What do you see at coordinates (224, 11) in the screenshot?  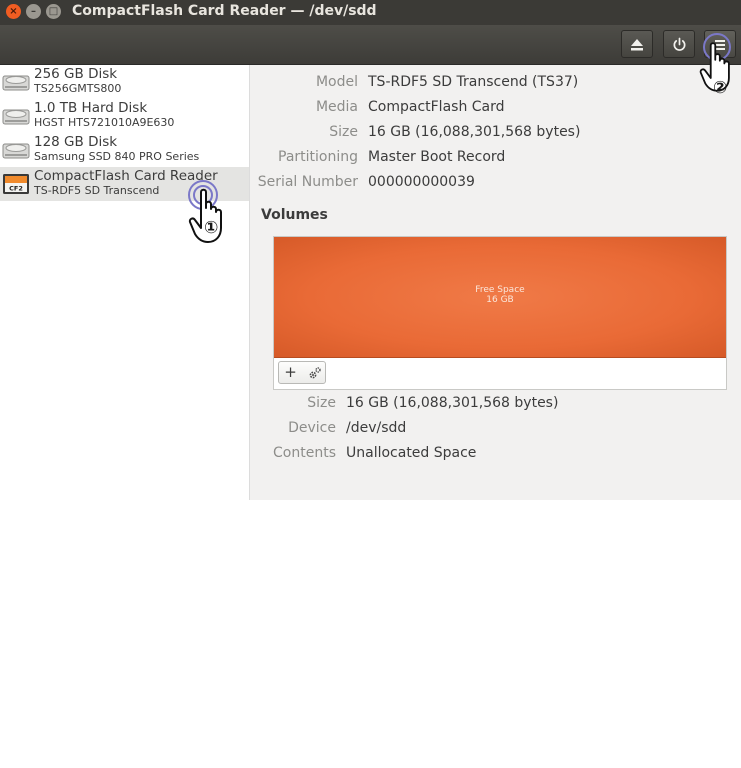 I see `window-title: CompactFlash Card Reader — /dev/sdd` at bounding box center [224, 11].